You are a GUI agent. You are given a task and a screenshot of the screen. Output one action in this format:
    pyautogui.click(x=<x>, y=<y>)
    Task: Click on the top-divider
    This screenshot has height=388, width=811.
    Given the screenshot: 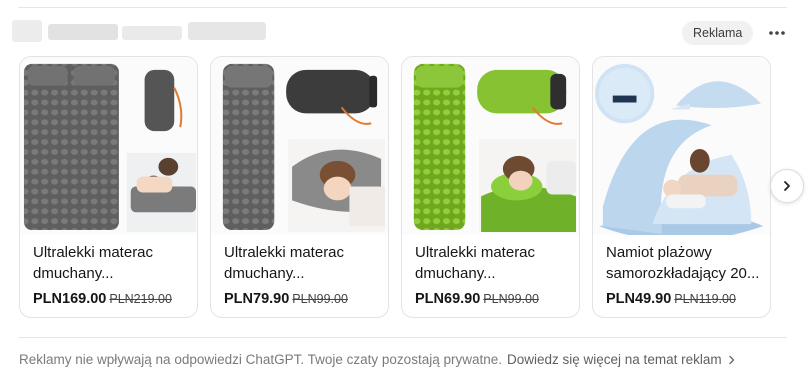 What is the action you would take?
    pyautogui.click(x=402, y=7)
    